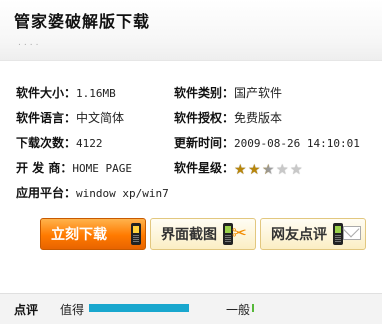 The height and width of the screenshot is (324, 382). Describe the element at coordinates (122, 193) in the screenshot. I see `platform-value: window xp/win7` at that location.